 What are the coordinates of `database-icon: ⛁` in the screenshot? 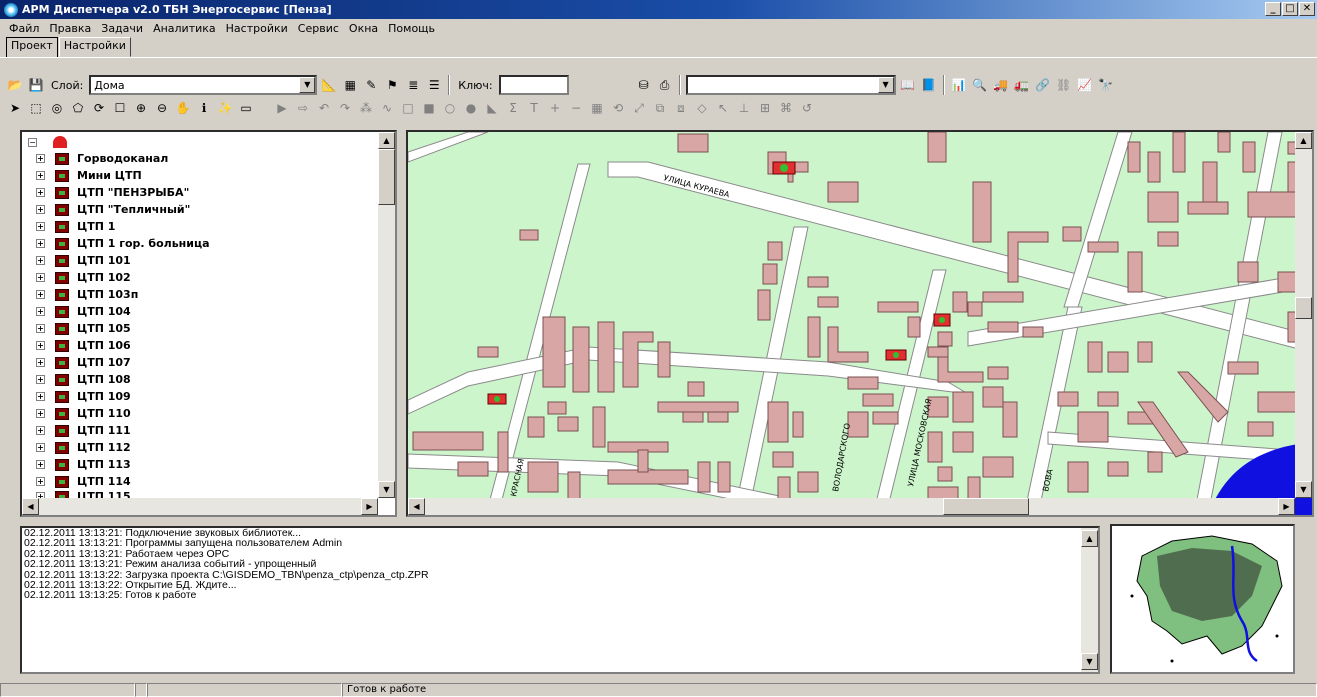 It's located at (644, 85).